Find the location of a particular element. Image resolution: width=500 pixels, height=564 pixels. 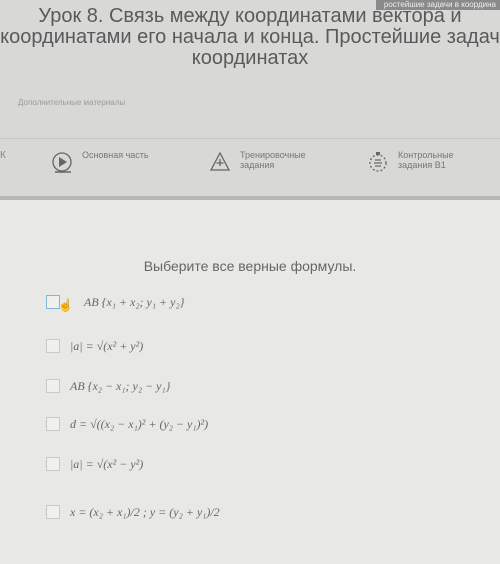

question-text: Выберите все верные формулы. is located at coordinates (250, 266).